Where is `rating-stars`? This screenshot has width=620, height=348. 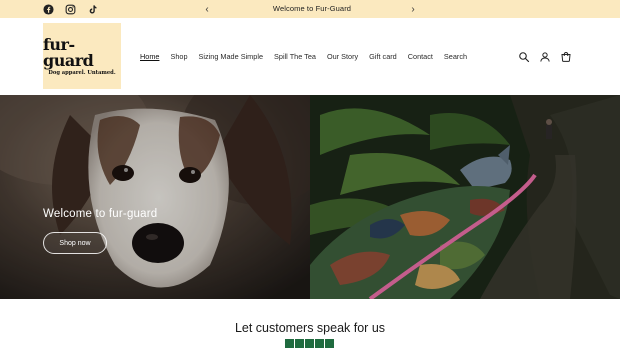 rating-stars is located at coordinates (309, 343).